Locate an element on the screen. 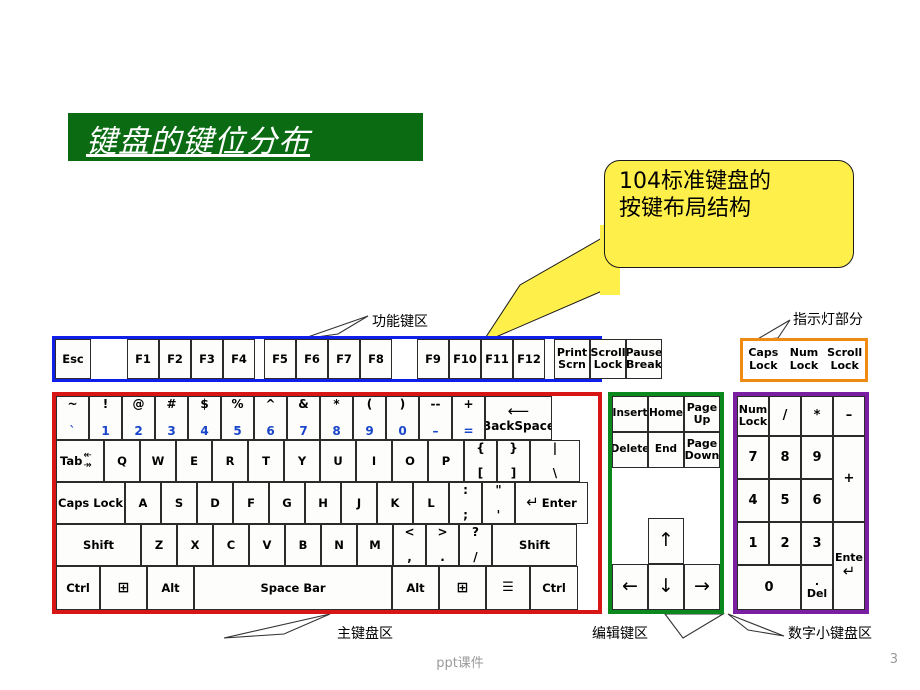  key-v: V is located at coordinates (267, 545).